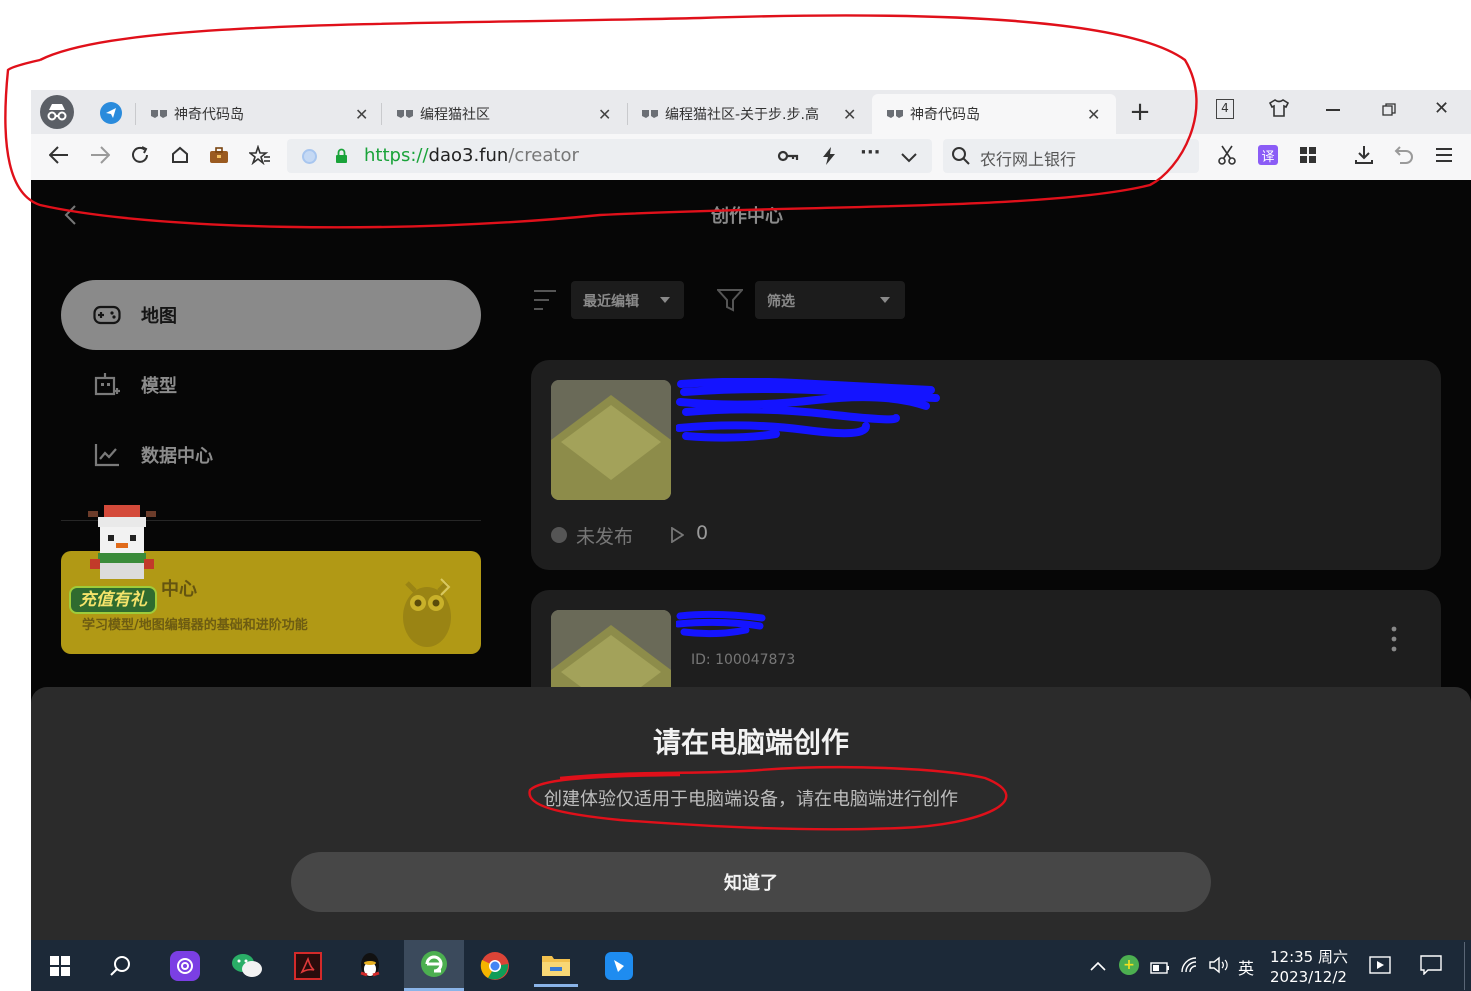 The image size is (1471, 991). Describe the element at coordinates (1160, 966) in the screenshot. I see `battery-icon` at that location.